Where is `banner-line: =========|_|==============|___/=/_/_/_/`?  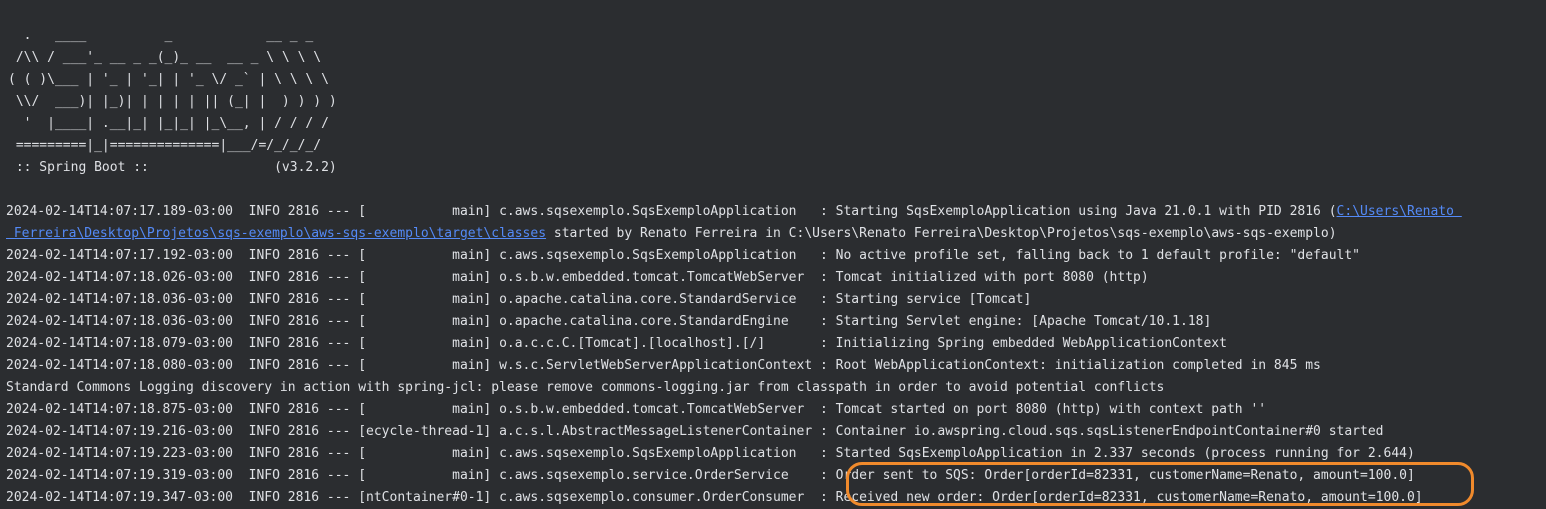
banner-line: =========|_|==============|___/=/_/_/_/ is located at coordinates (165, 145).